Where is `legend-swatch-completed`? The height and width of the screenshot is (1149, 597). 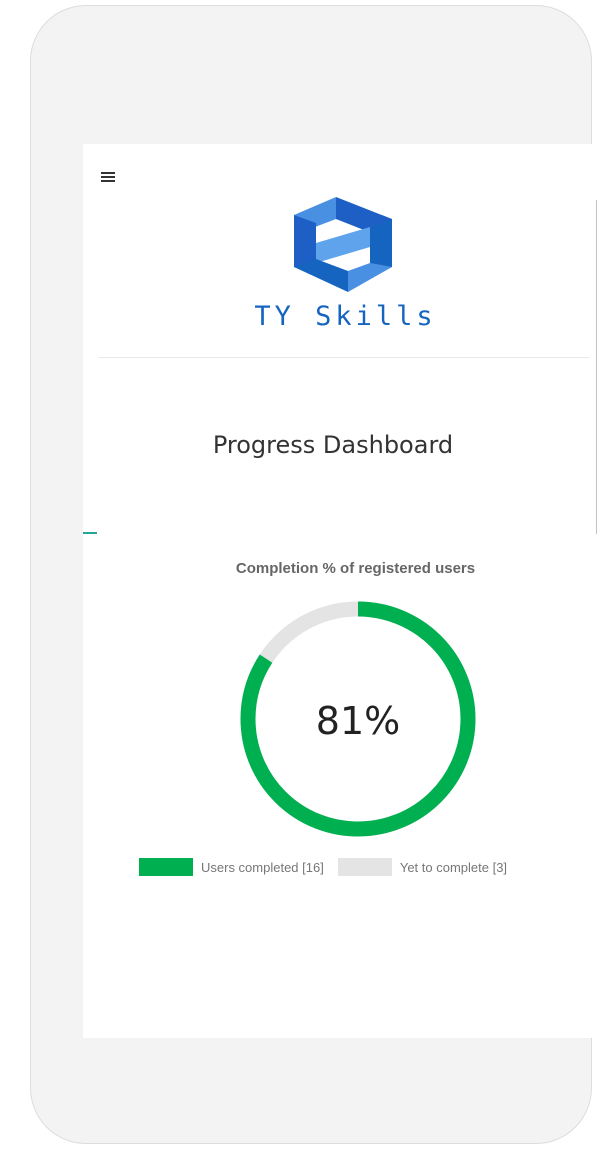
legend-swatch-completed is located at coordinates (166, 867).